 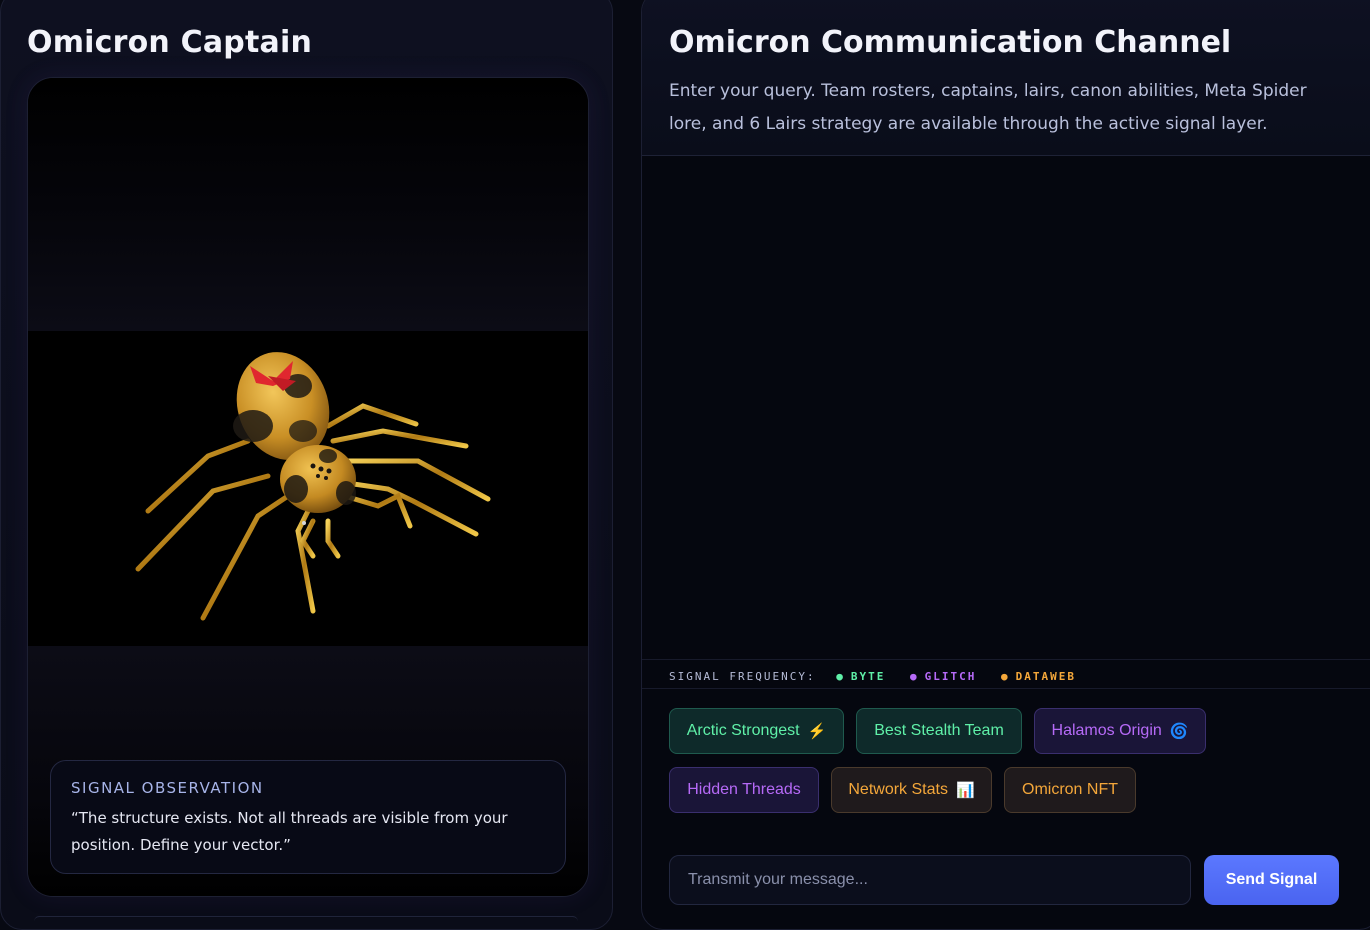 I want to click on frequency-dataweb-label: DATAWEB, so click(x=1045, y=676).